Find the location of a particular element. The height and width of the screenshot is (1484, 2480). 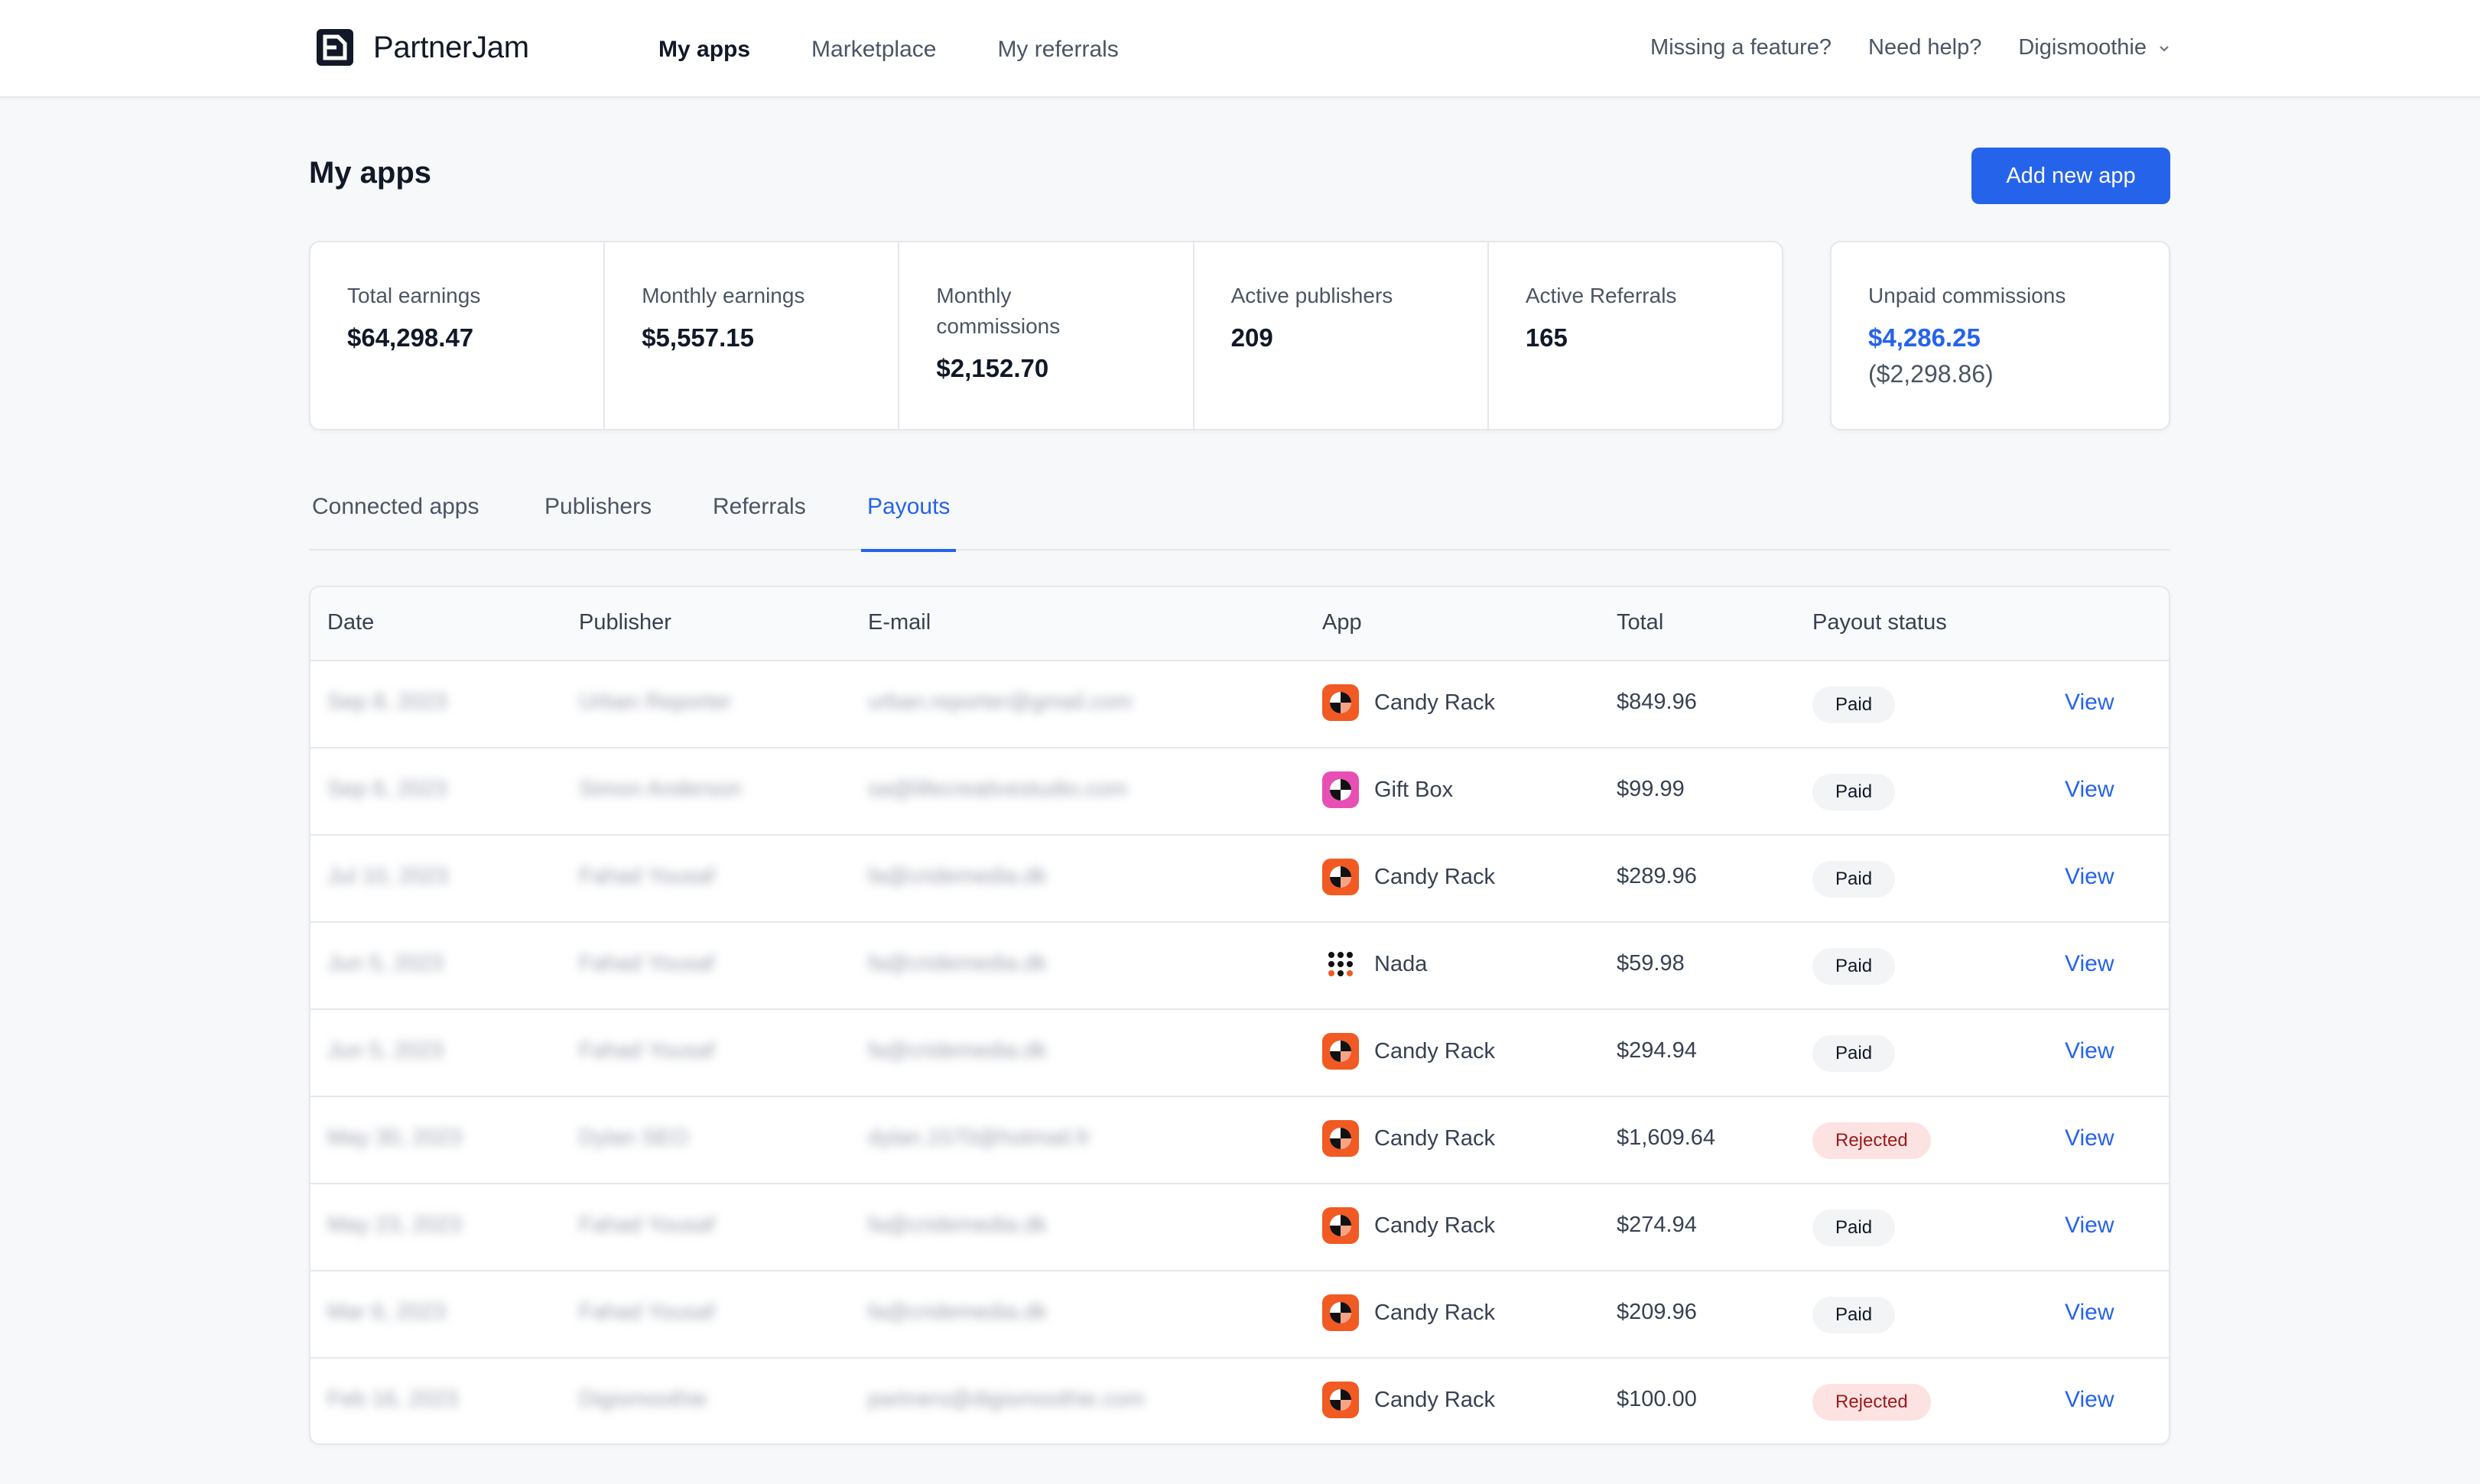

row-total: $100.00 is located at coordinates (1657, 1399).